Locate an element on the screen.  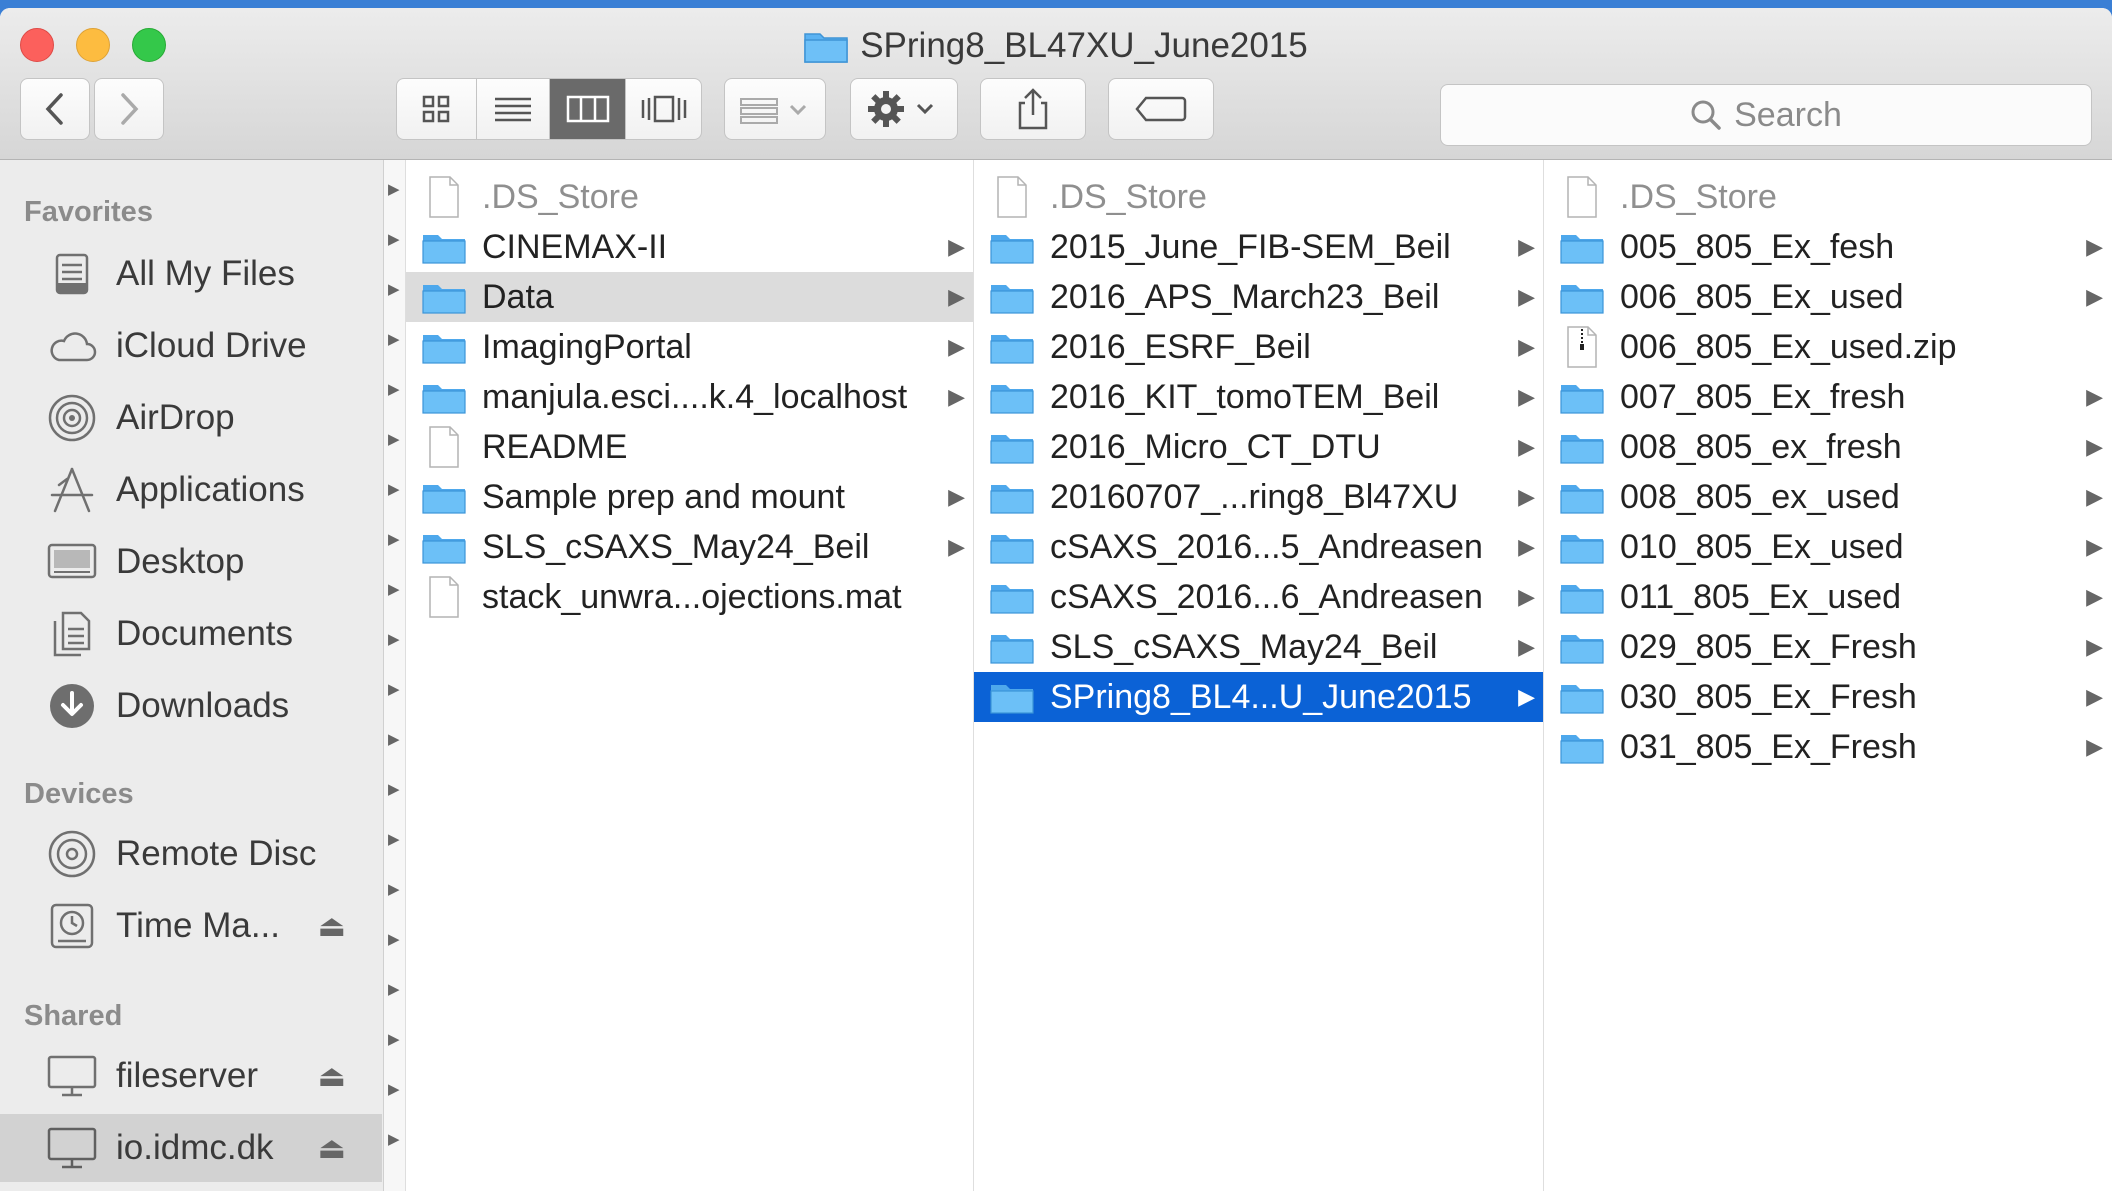
list-item: cSAXS_2016...6_Andreasen ▶ is located at coordinates (1258, 597).